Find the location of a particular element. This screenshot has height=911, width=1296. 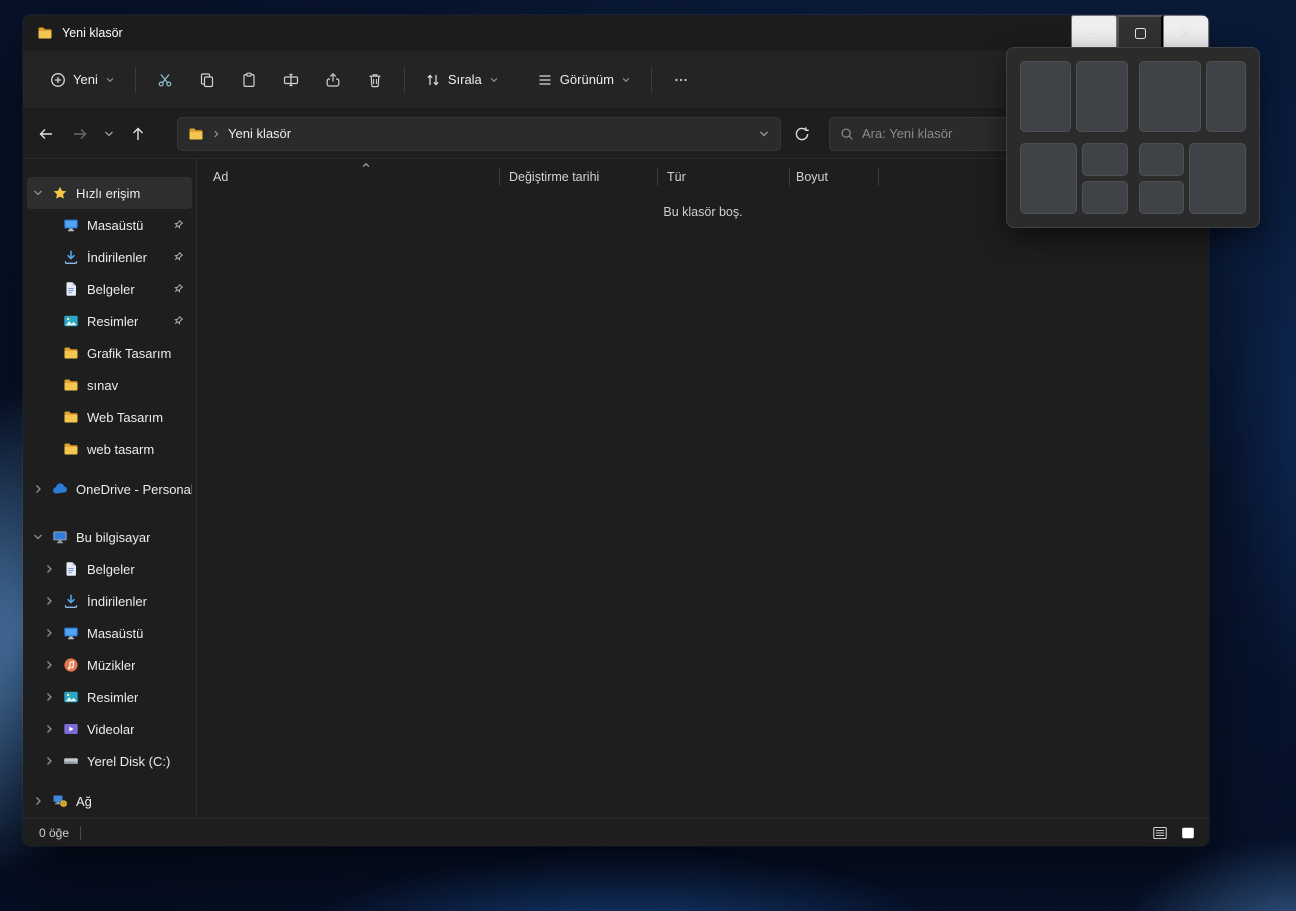

minimize-button is located at coordinates (1094, 33).